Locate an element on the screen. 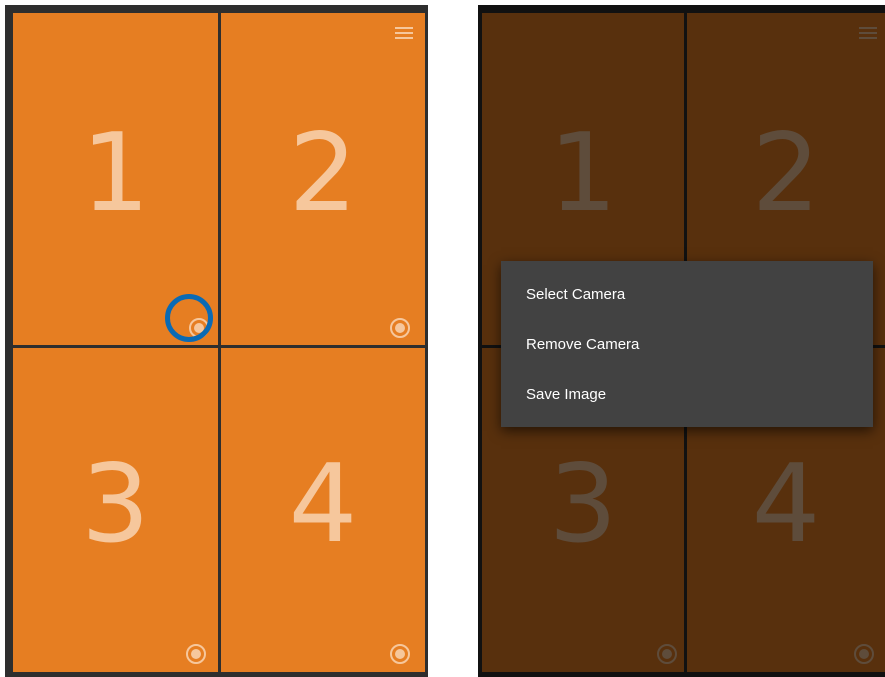 The image size is (885, 677). camera-tile-2: 2 is located at coordinates (323, 179).